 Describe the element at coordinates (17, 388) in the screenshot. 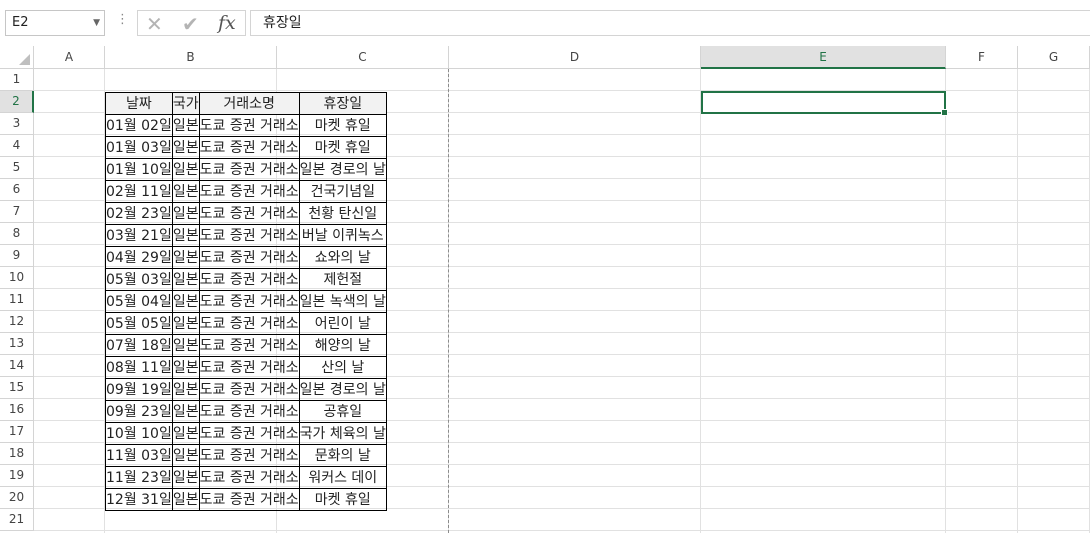

I see `row-header-15: 15` at that location.